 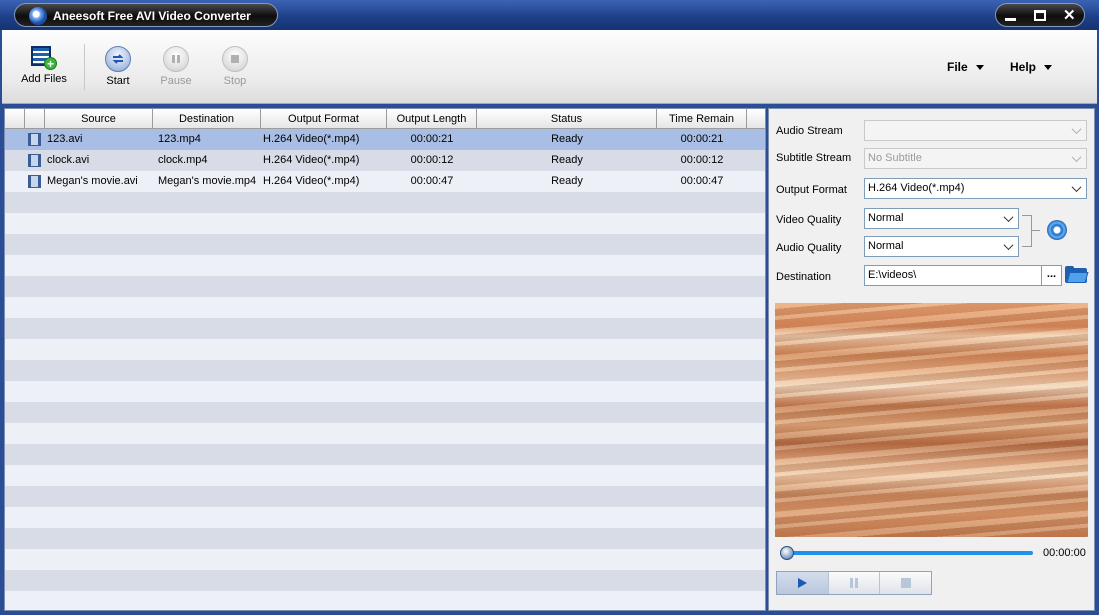 What do you see at coordinates (702, 139) in the screenshot?
I see `cell-remain: 00:00:21` at bounding box center [702, 139].